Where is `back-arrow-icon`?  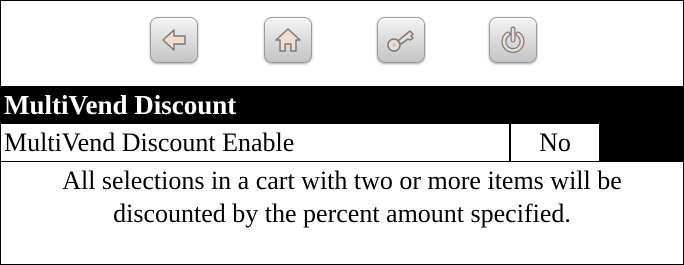 back-arrow-icon is located at coordinates (174, 40).